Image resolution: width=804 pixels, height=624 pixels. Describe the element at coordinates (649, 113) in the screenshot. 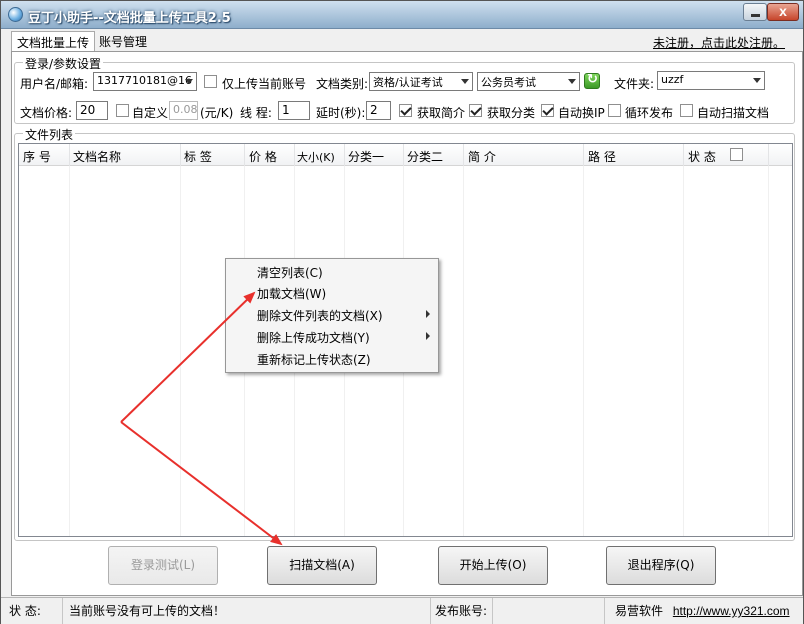

I see `loop-publish-label: 循环发布` at that location.